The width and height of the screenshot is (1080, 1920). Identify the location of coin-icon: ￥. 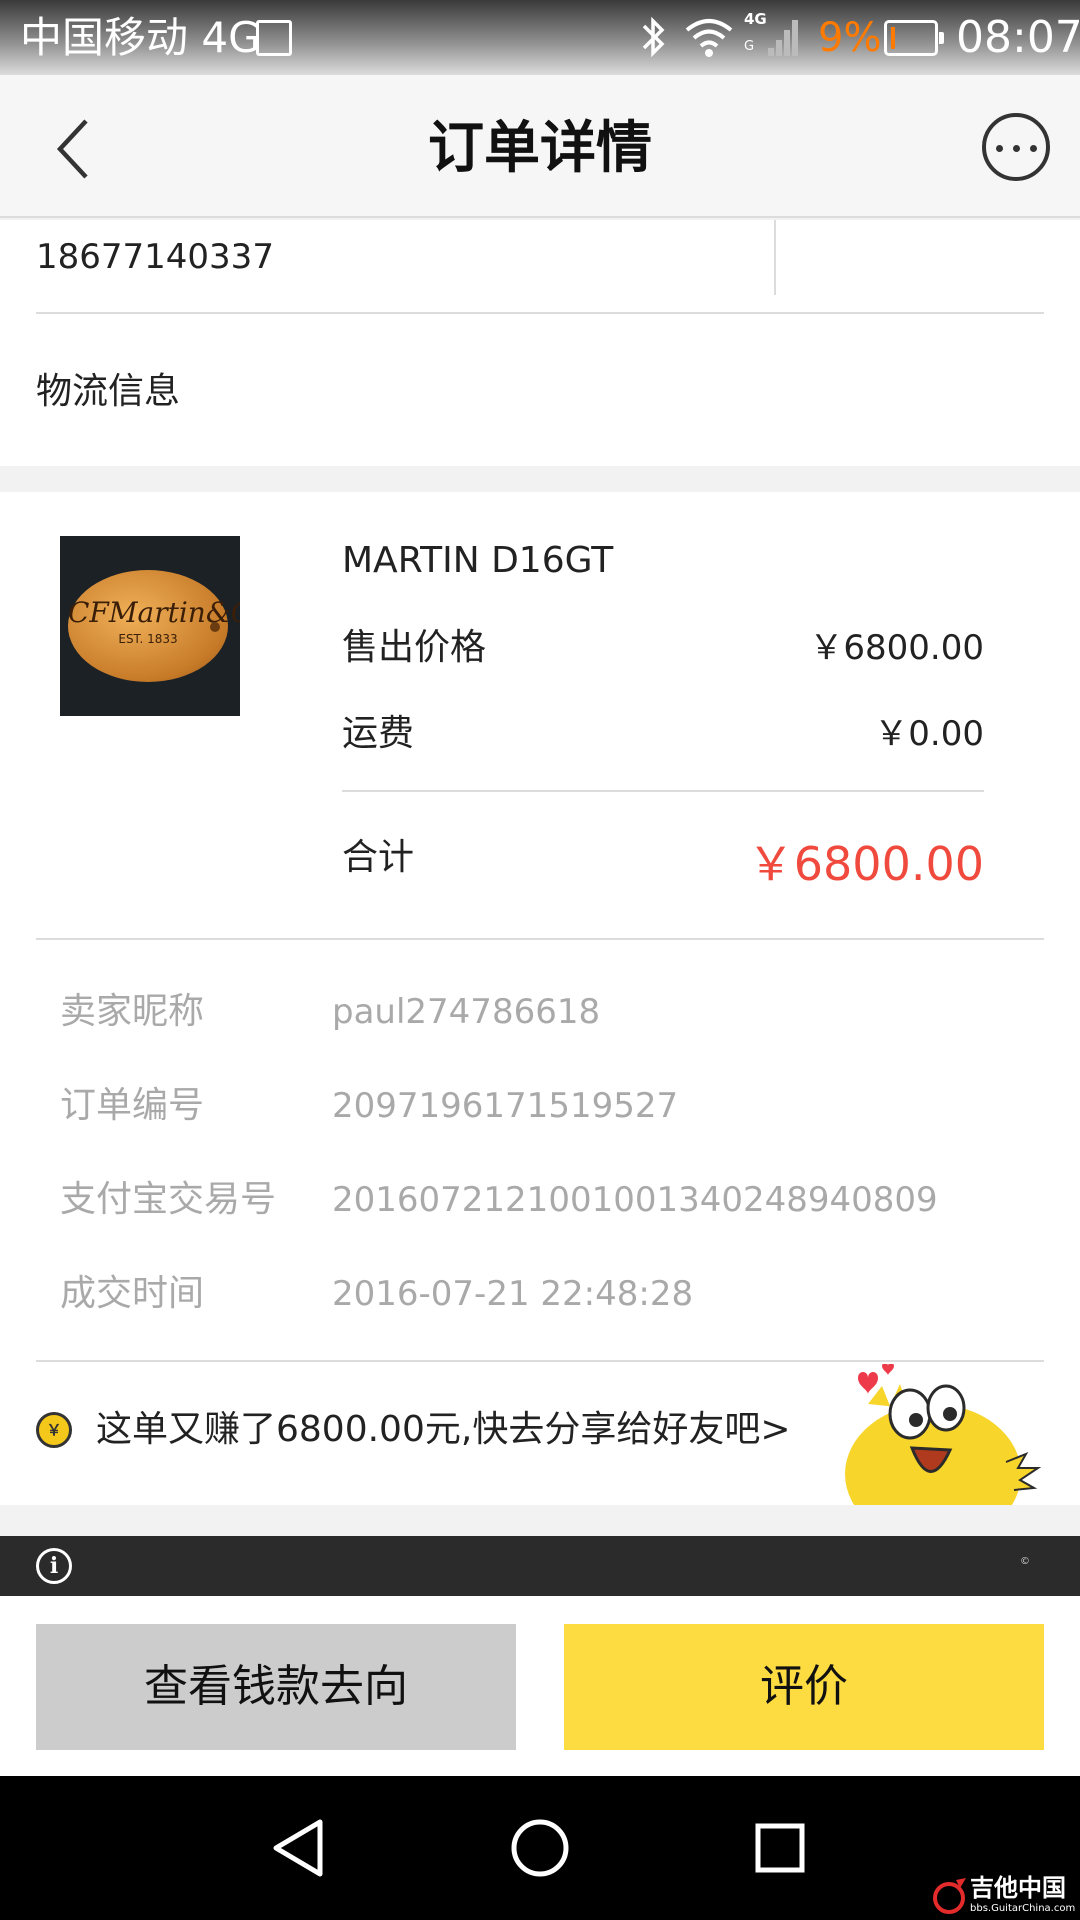
(54, 1430).